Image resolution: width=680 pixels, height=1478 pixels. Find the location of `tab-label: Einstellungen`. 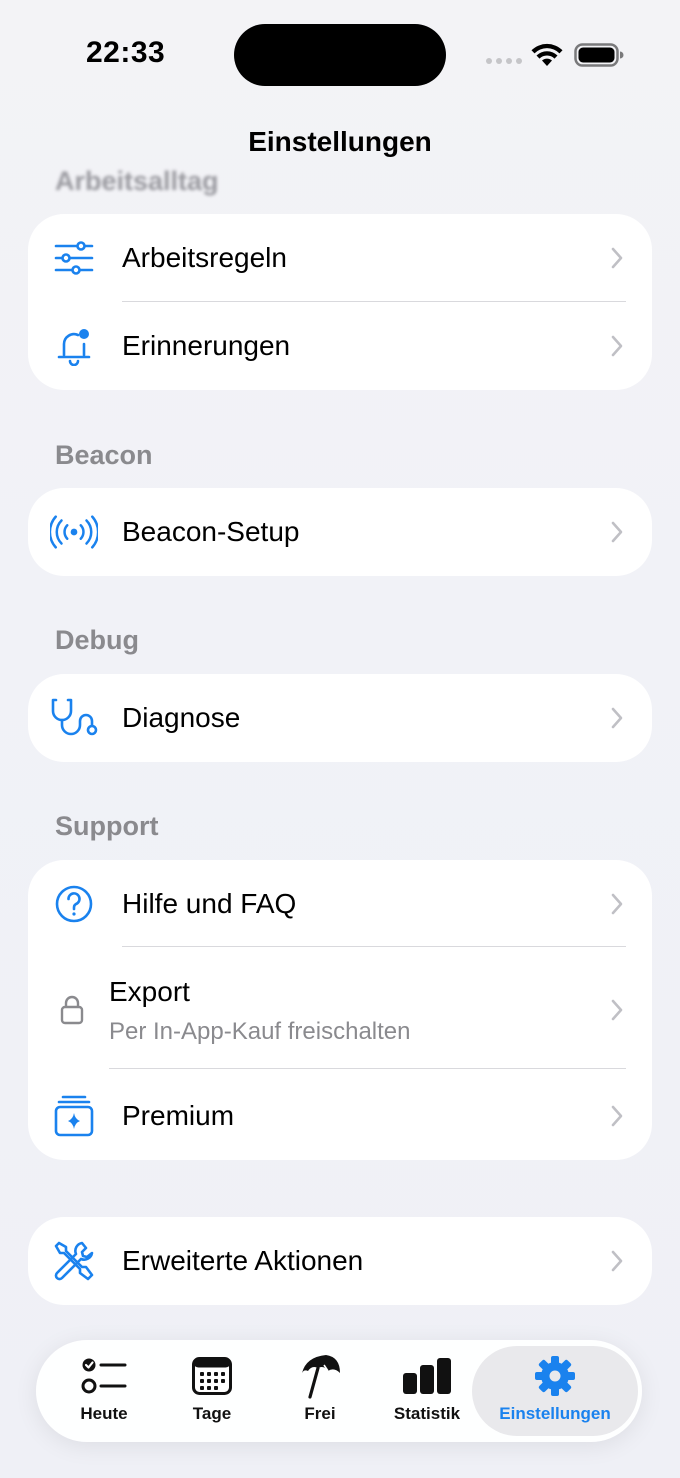

tab-label: Einstellungen is located at coordinates (555, 1413).